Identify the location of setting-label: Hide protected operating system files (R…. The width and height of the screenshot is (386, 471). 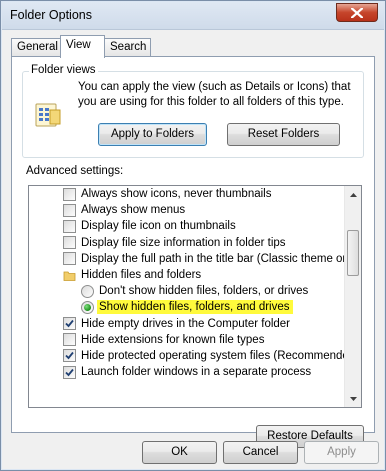
(220, 355).